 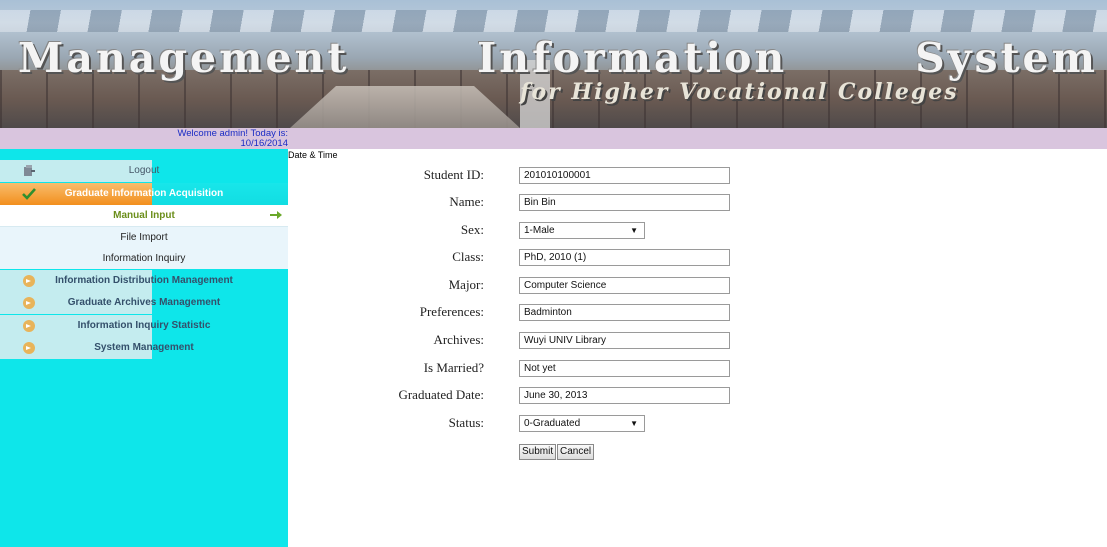 What do you see at coordinates (29, 194) in the screenshot?
I see `checkmark-icon` at bounding box center [29, 194].